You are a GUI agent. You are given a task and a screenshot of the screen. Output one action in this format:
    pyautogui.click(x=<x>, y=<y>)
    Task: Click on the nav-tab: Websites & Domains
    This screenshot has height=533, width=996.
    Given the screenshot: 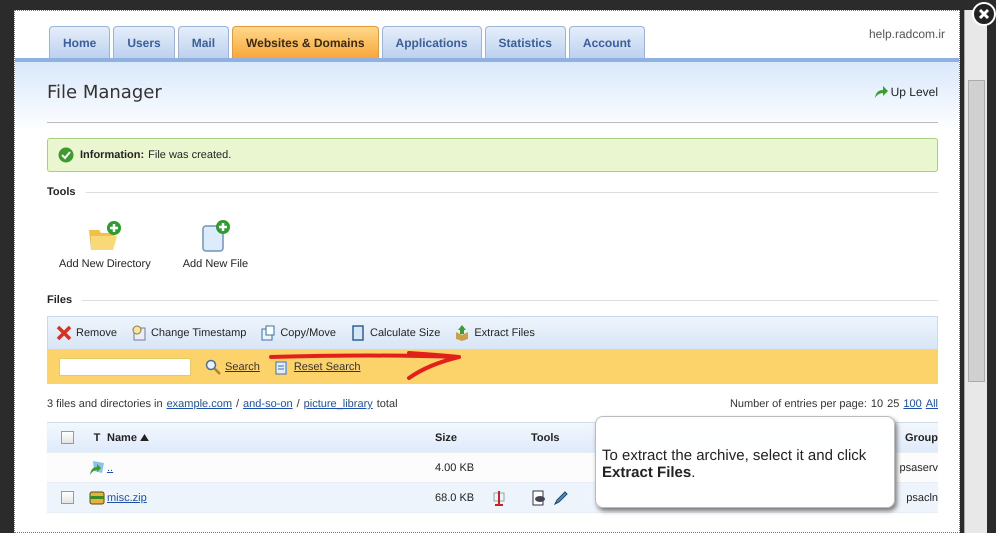 What is the action you would take?
    pyautogui.click(x=305, y=42)
    